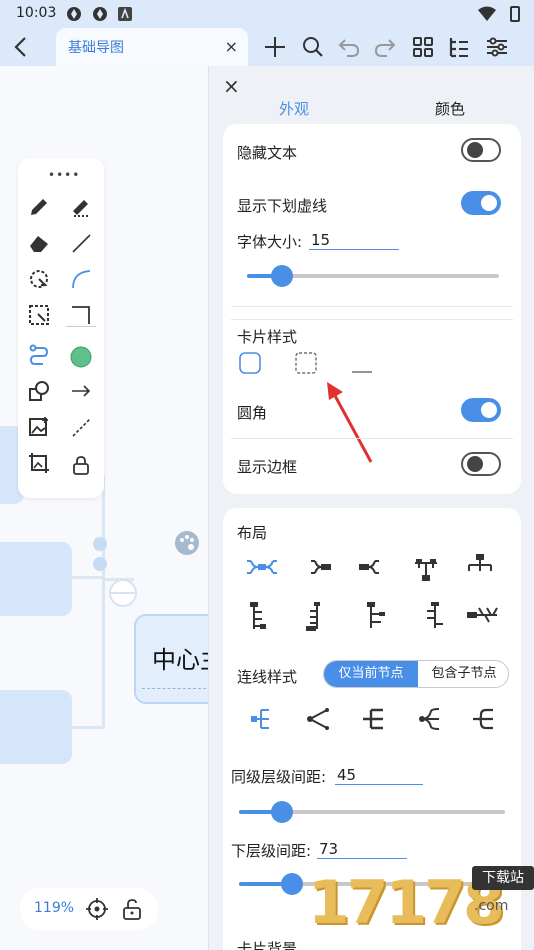  Describe the element at coordinates (81, 427) in the screenshot. I see `dashed-line-icon` at that location.